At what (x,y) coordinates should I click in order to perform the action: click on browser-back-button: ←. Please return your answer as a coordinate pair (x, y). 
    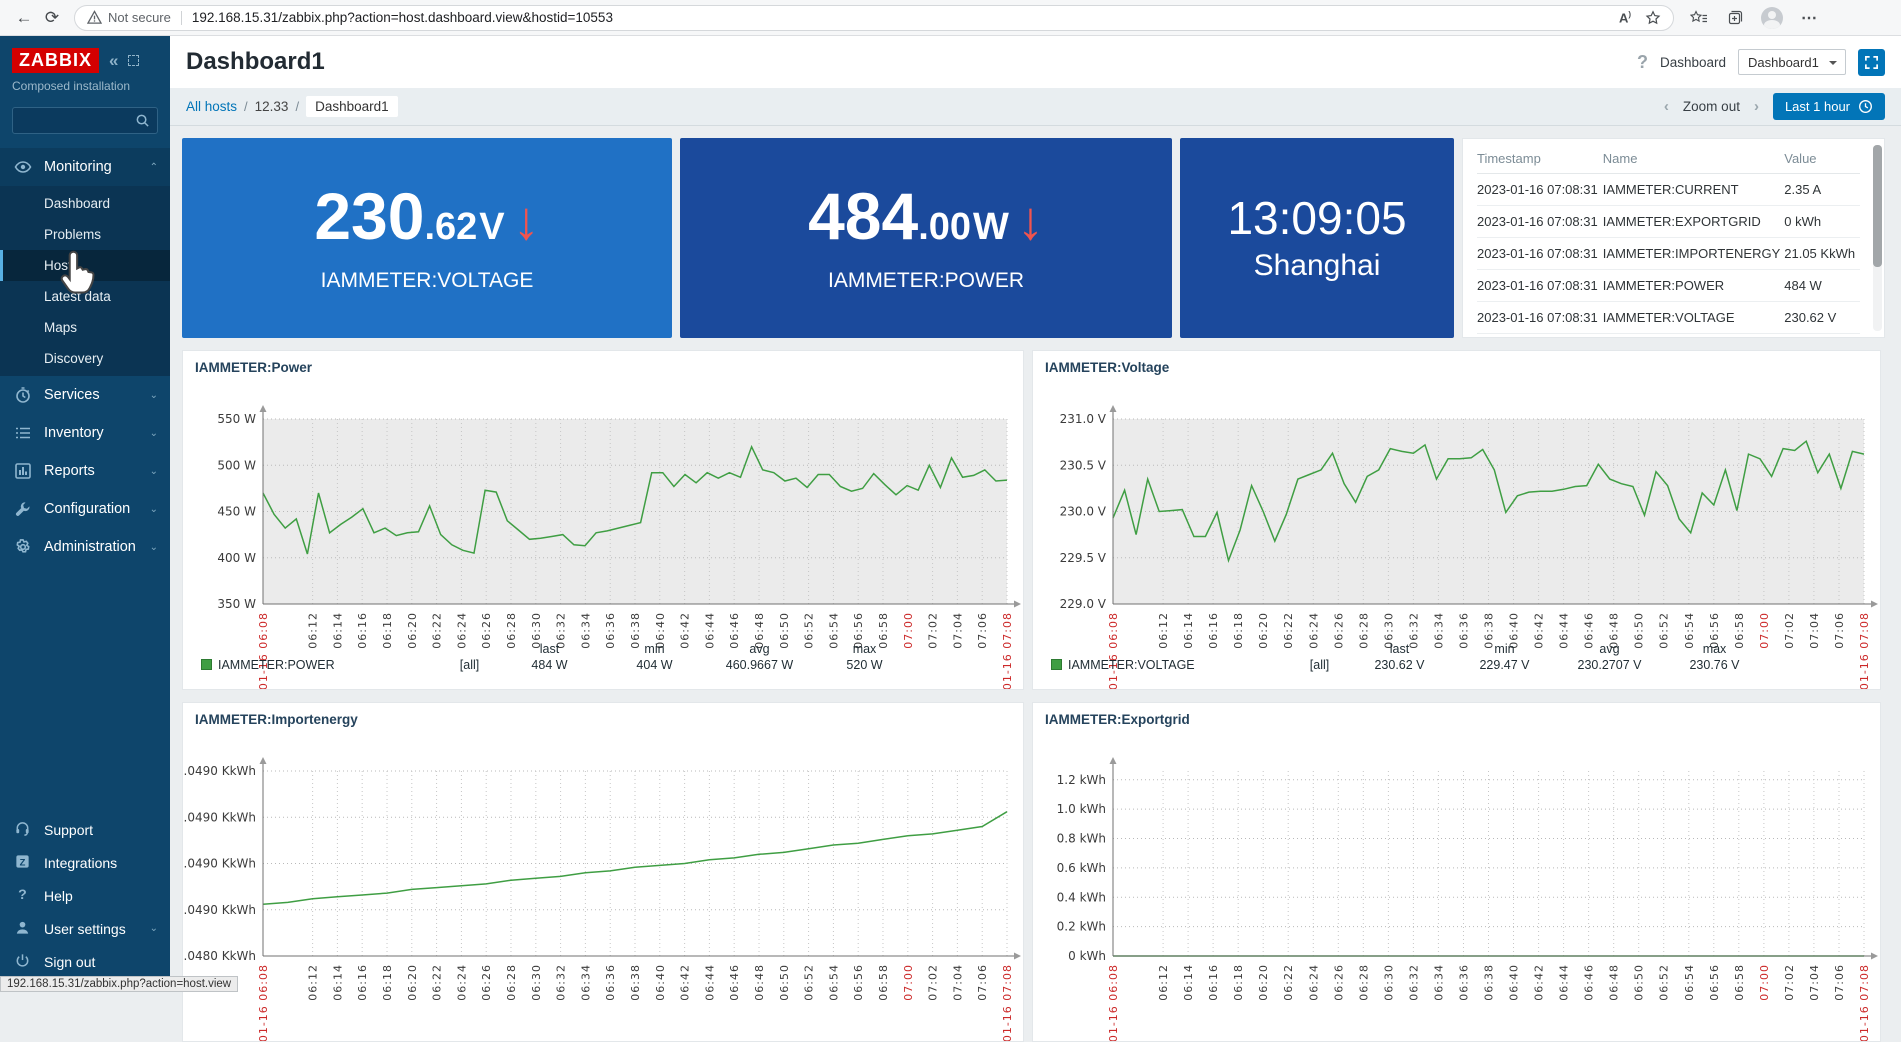
    Looking at the image, I should click on (24, 18).